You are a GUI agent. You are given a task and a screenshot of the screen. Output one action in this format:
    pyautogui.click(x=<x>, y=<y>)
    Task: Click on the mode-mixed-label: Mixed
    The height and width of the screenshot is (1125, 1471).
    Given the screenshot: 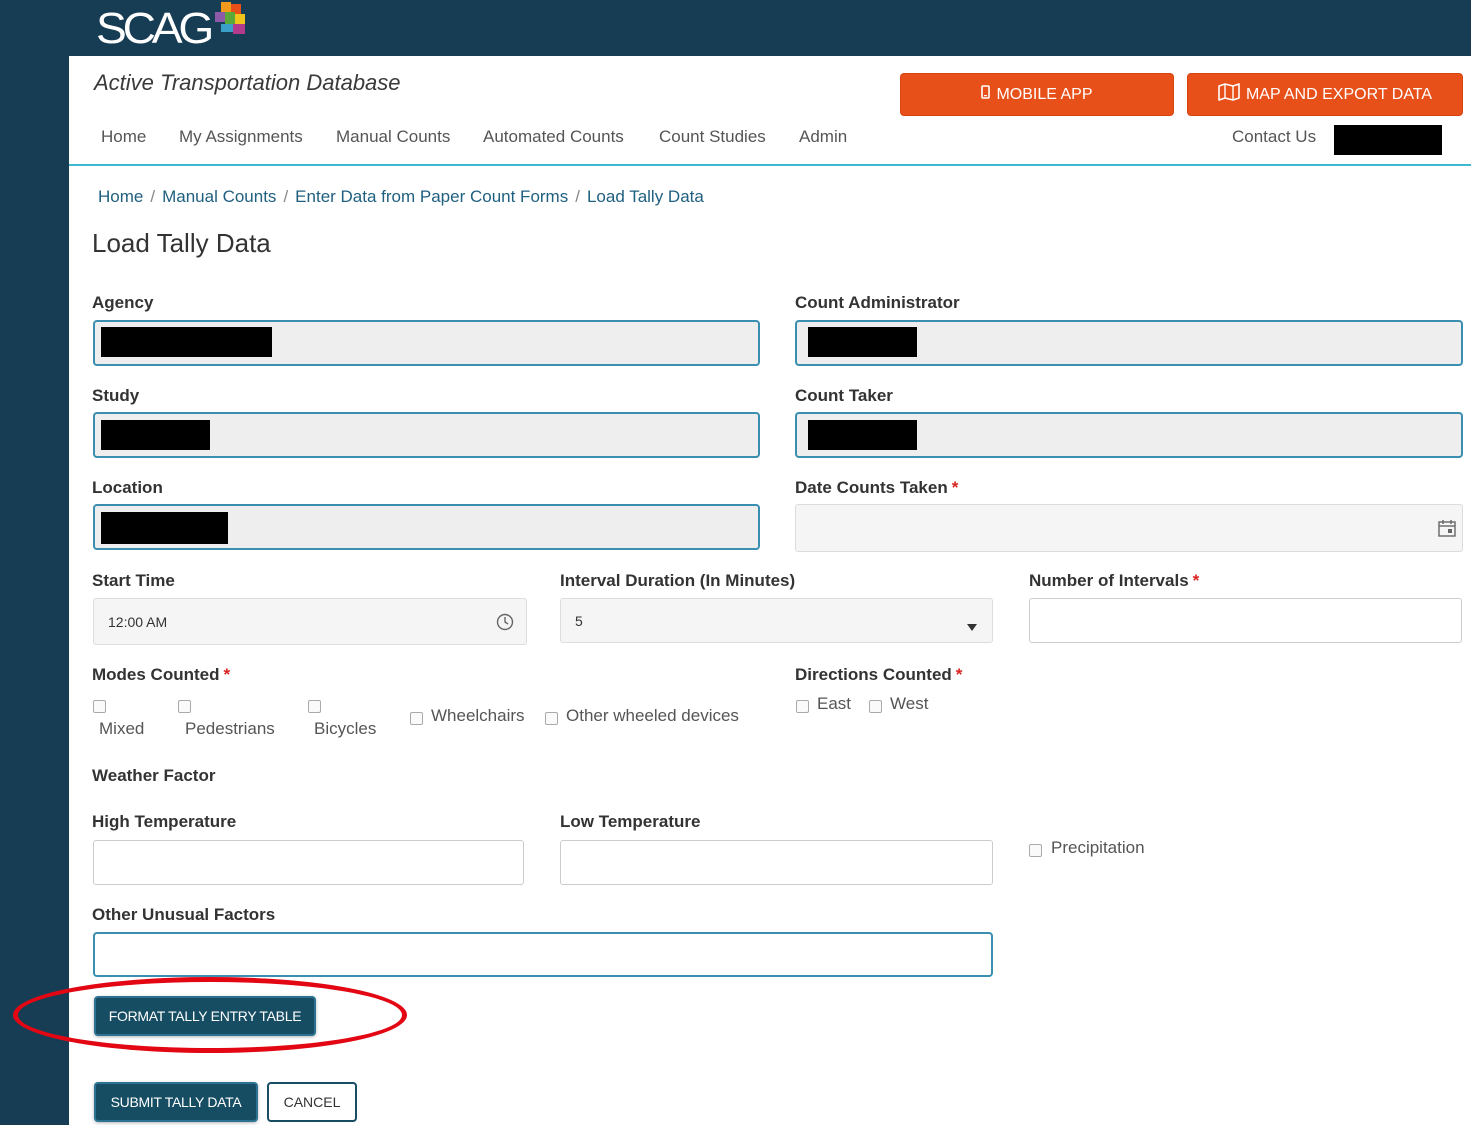 What is the action you would take?
    pyautogui.click(x=122, y=728)
    